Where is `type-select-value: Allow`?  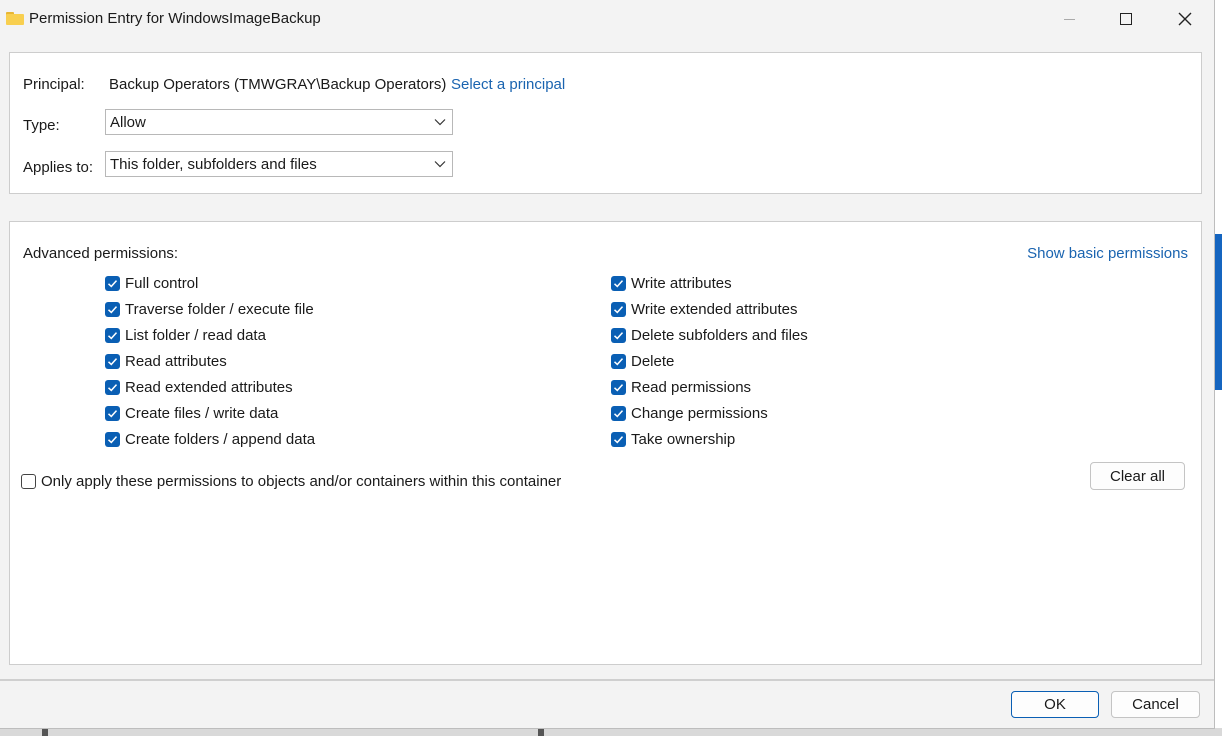 type-select-value: Allow is located at coordinates (128, 122).